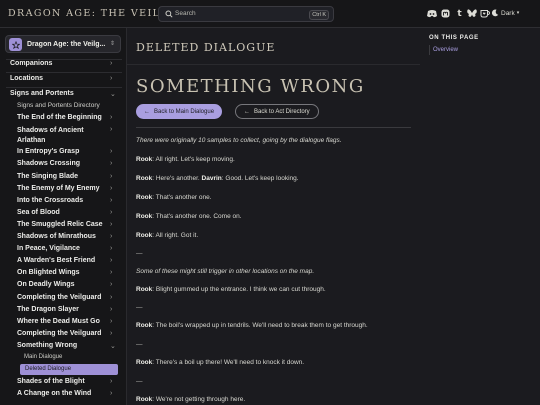 This screenshot has width=540, height=405. I want to click on kofi-icon, so click(484, 13).